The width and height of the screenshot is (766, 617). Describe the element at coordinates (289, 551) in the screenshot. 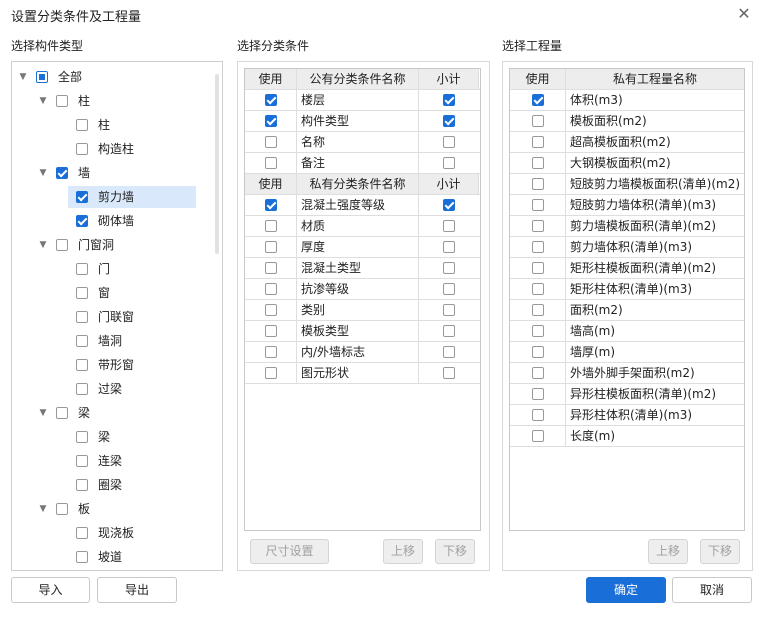

I see `size-settings-button: 尺寸设置` at that location.